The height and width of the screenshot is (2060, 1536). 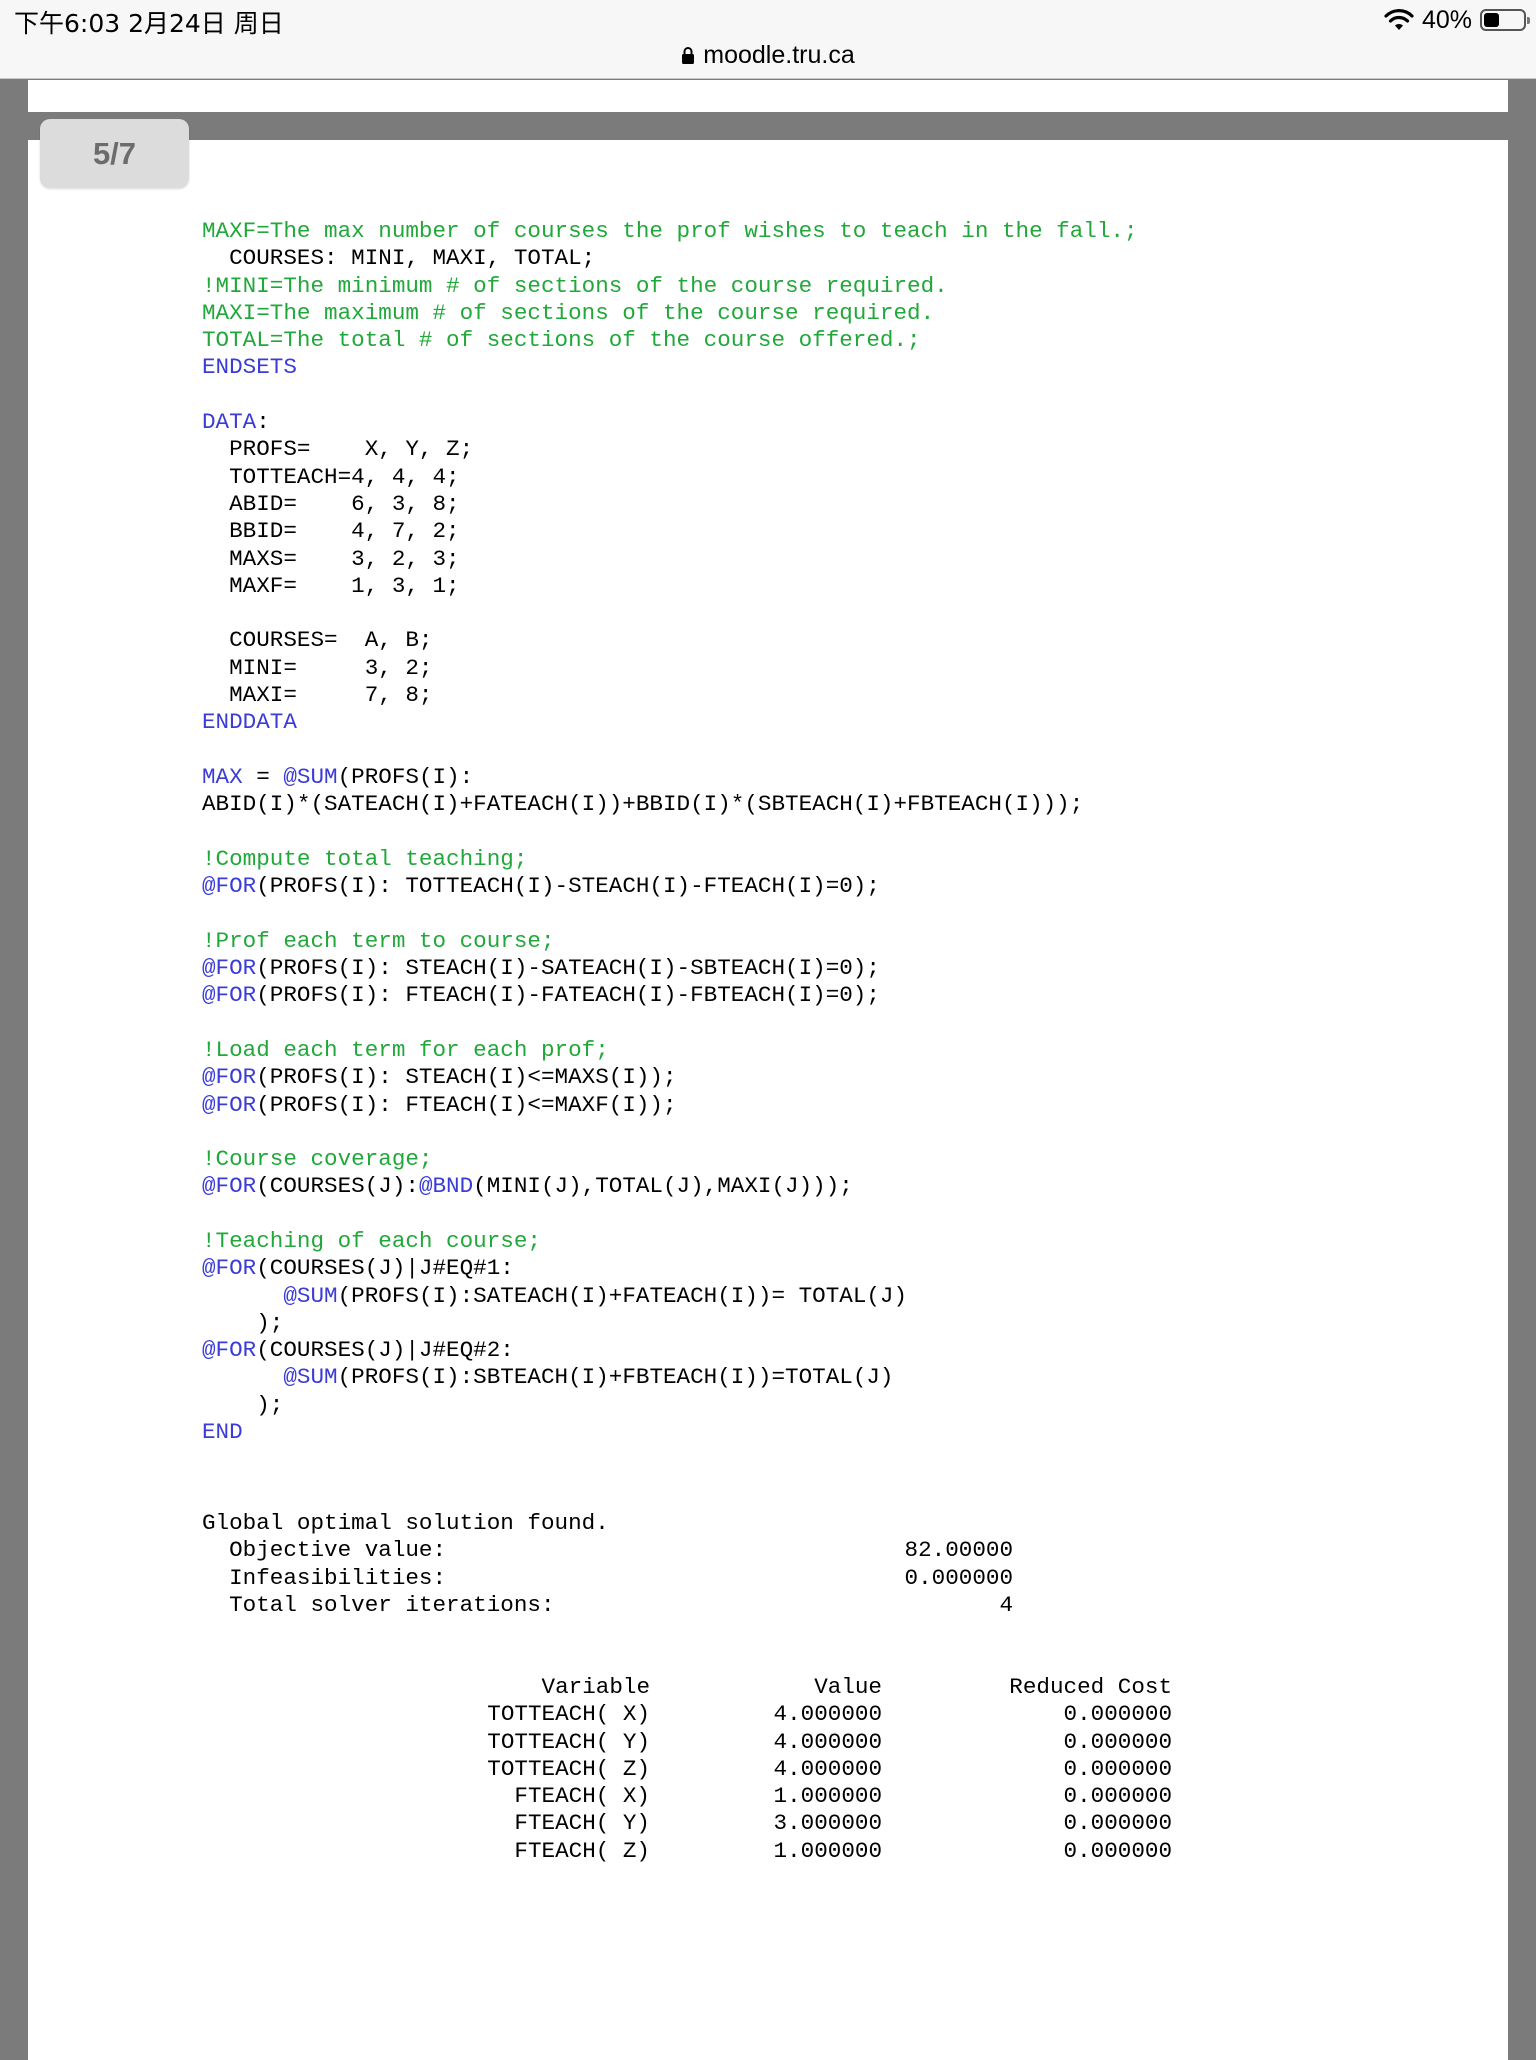 What do you see at coordinates (568, 1768) in the screenshot?
I see `cell-variable: TOTTEACH( Z)` at bounding box center [568, 1768].